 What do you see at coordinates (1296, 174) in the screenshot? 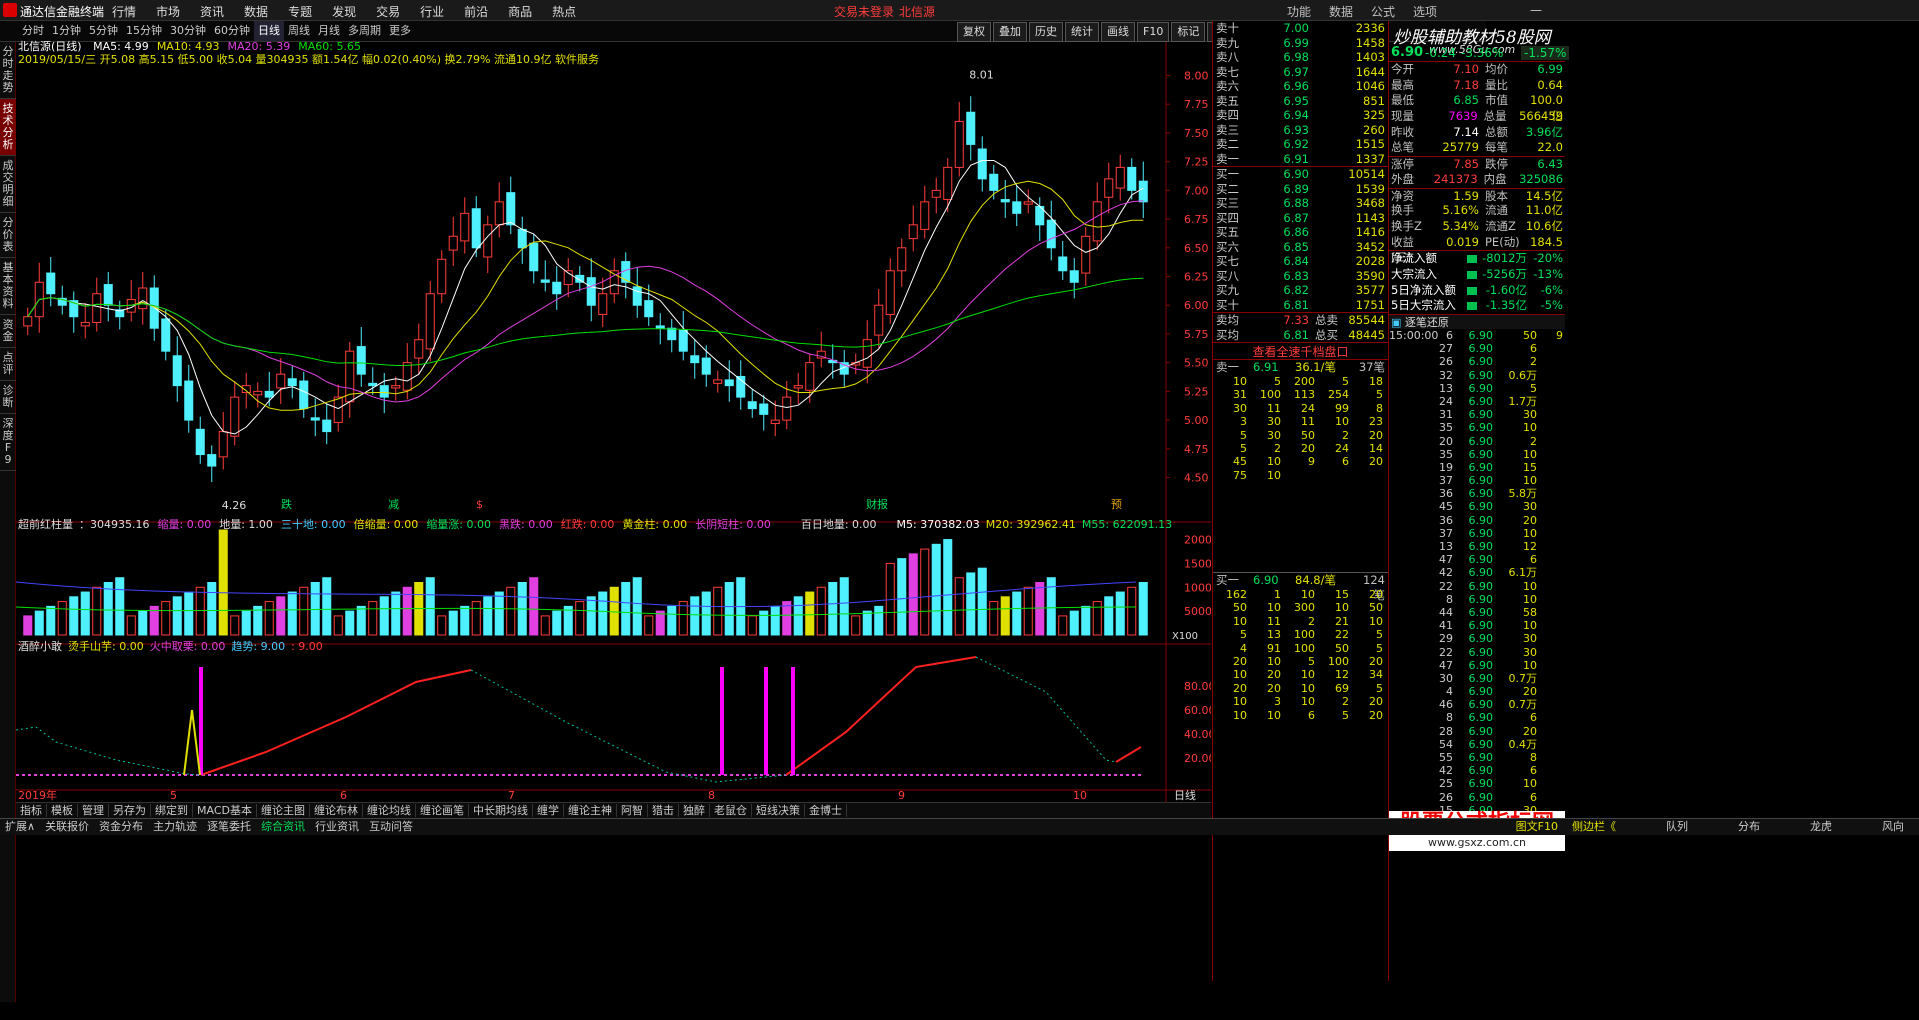
I see `order-price: 6.90` at bounding box center [1296, 174].